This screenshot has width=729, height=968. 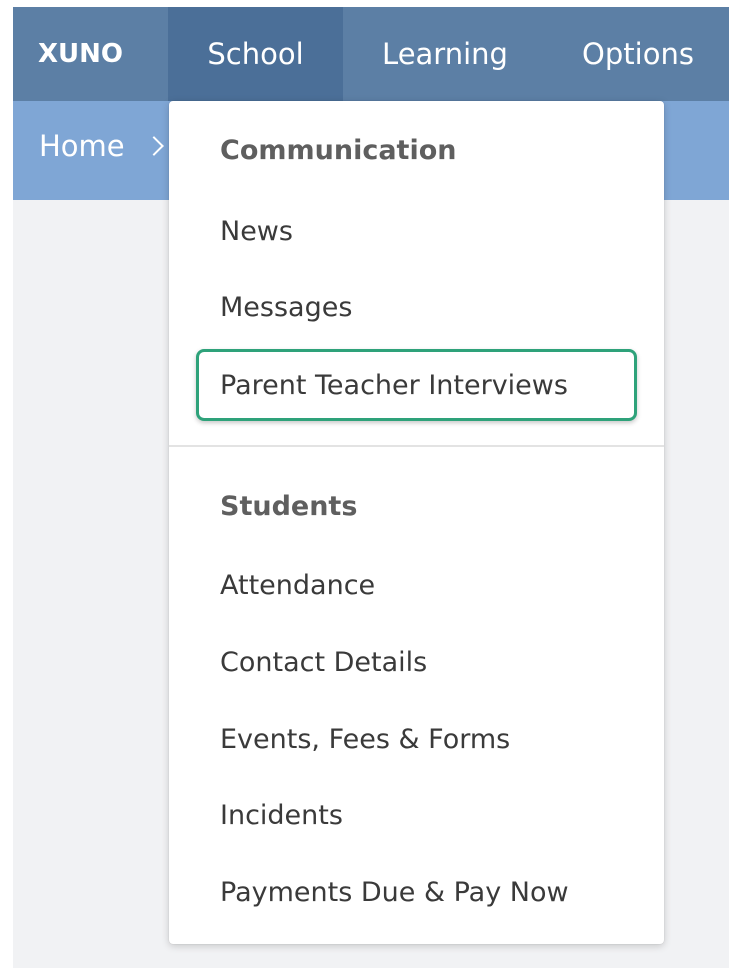 What do you see at coordinates (323, 662) in the screenshot?
I see `menu-item-contact-details: Contact Details` at bounding box center [323, 662].